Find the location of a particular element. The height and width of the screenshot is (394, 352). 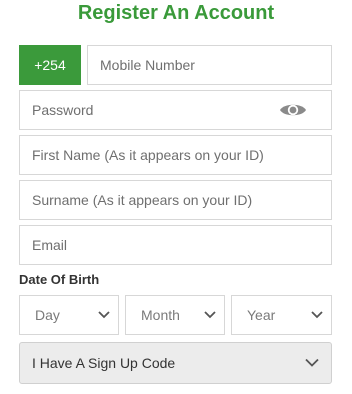

signup-code-toggle: I Have A Sign Up Code is located at coordinates (175, 363).